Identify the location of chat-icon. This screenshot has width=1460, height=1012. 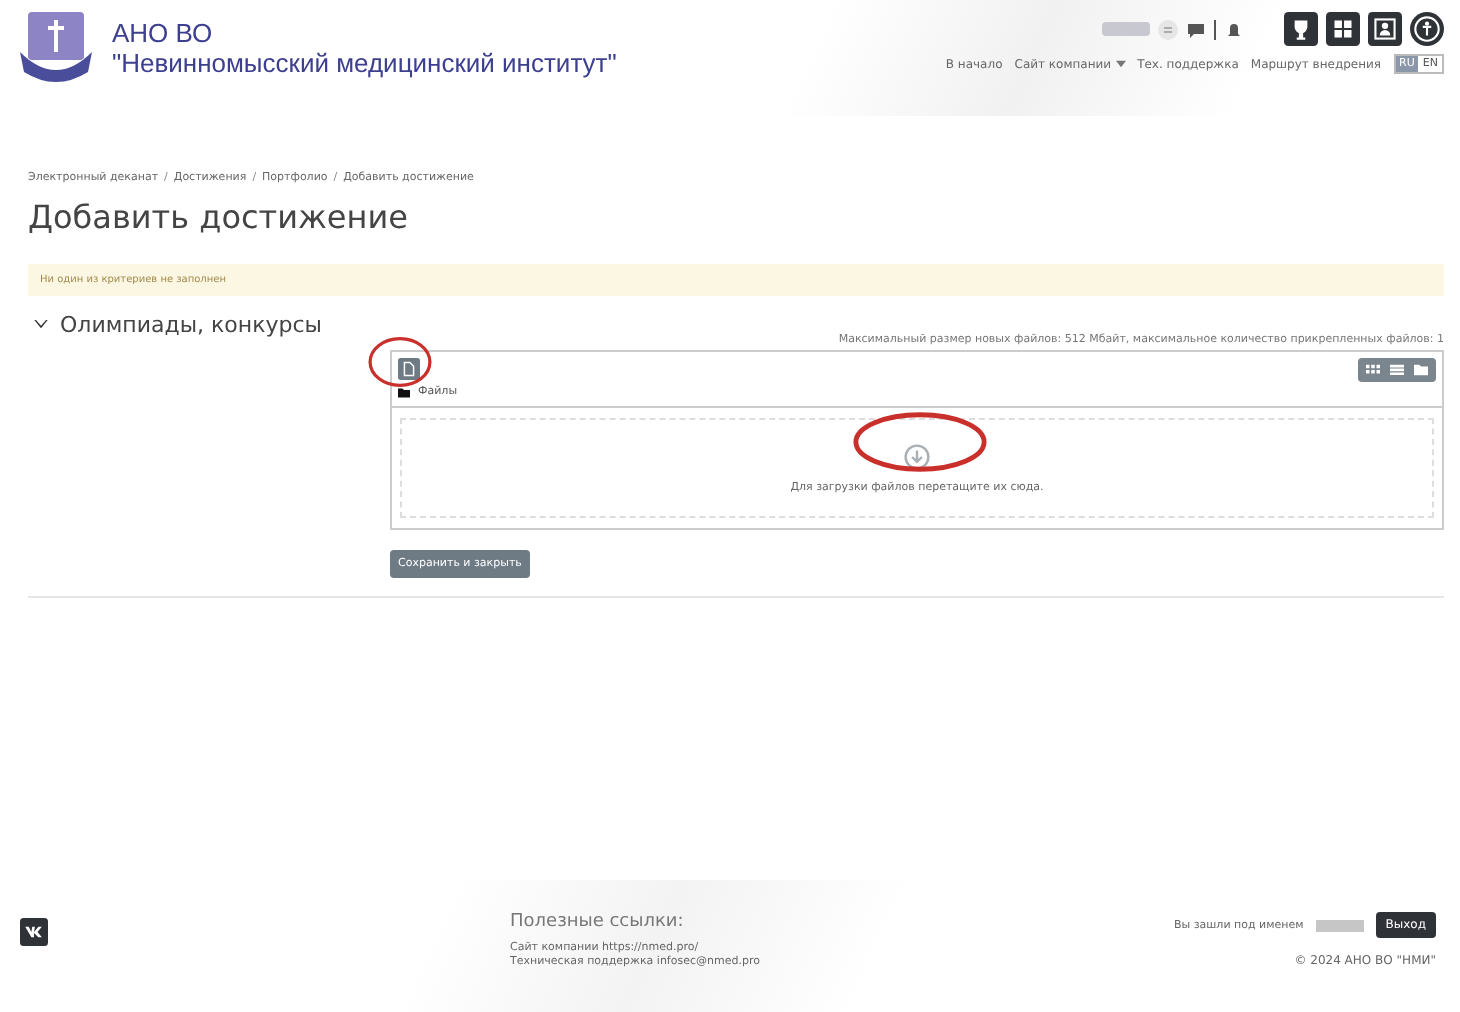
(1196, 29).